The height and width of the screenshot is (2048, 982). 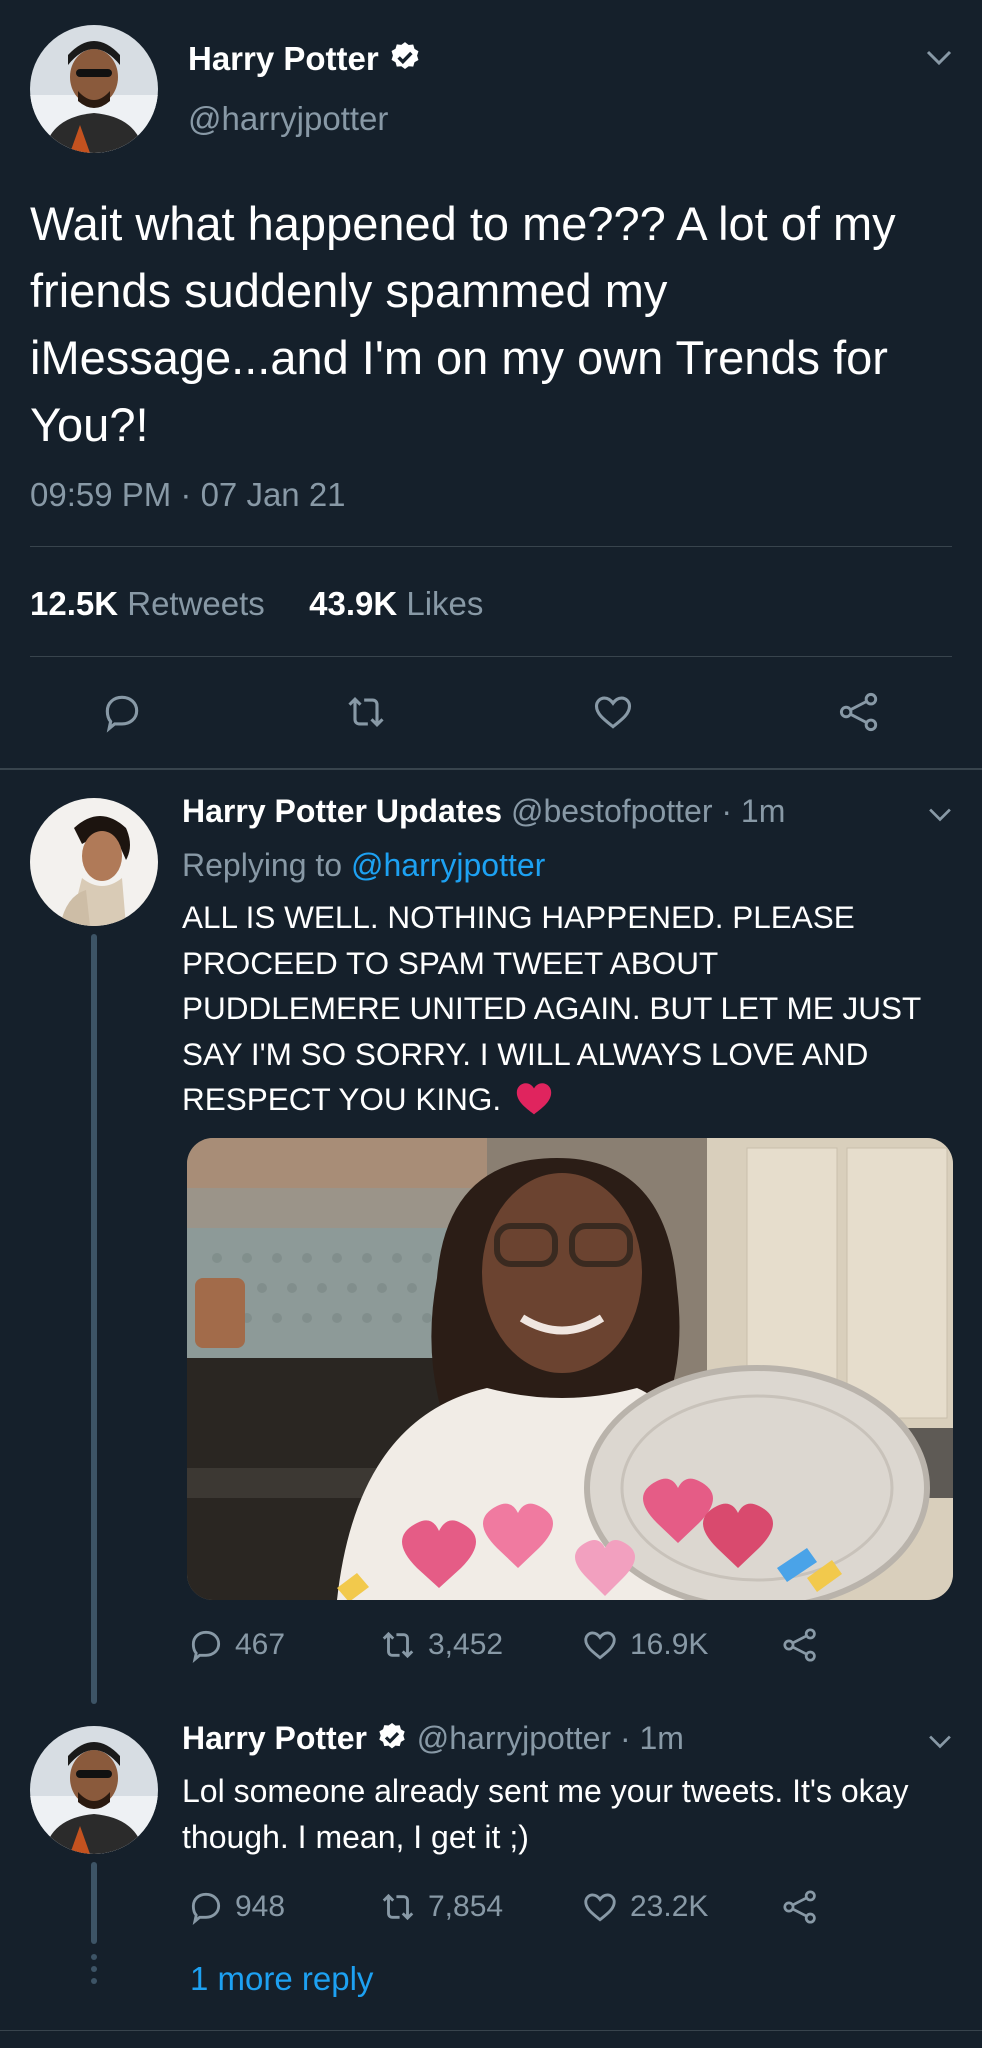 I want to click on reply2-author-line: Harry Potter @harryjpotter · 1m, so click(x=433, y=1740).